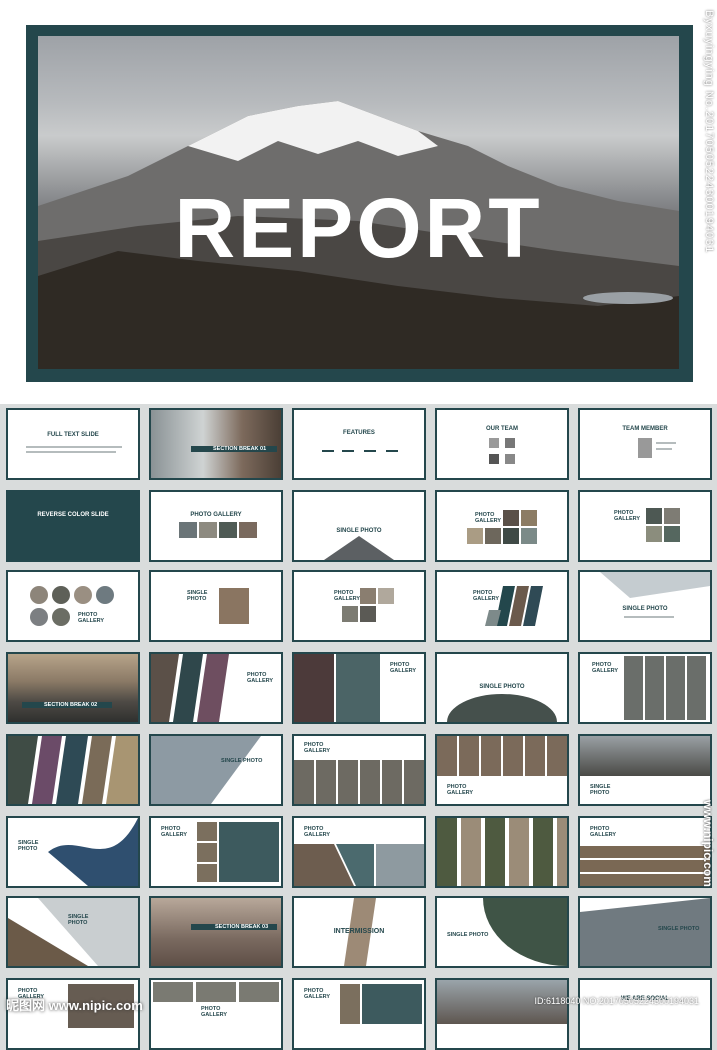 The width and height of the screenshot is (717, 1050). Describe the element at coordinates (73, 515) in the screenshot. I see `slide-label: REVERSE COLOR SLIDE` at that location.